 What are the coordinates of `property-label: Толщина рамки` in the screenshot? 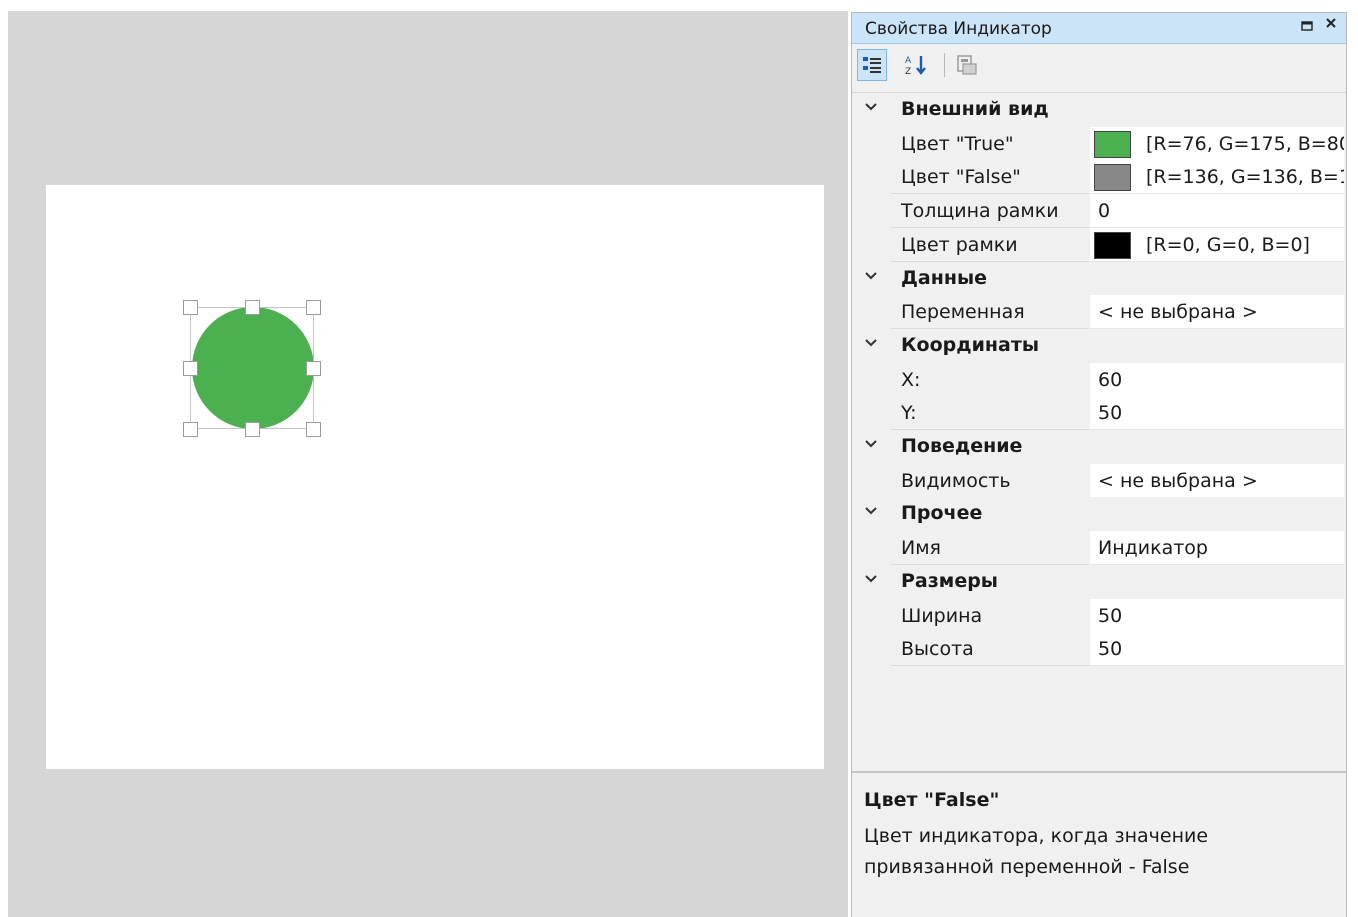 It's located at (980, 211).